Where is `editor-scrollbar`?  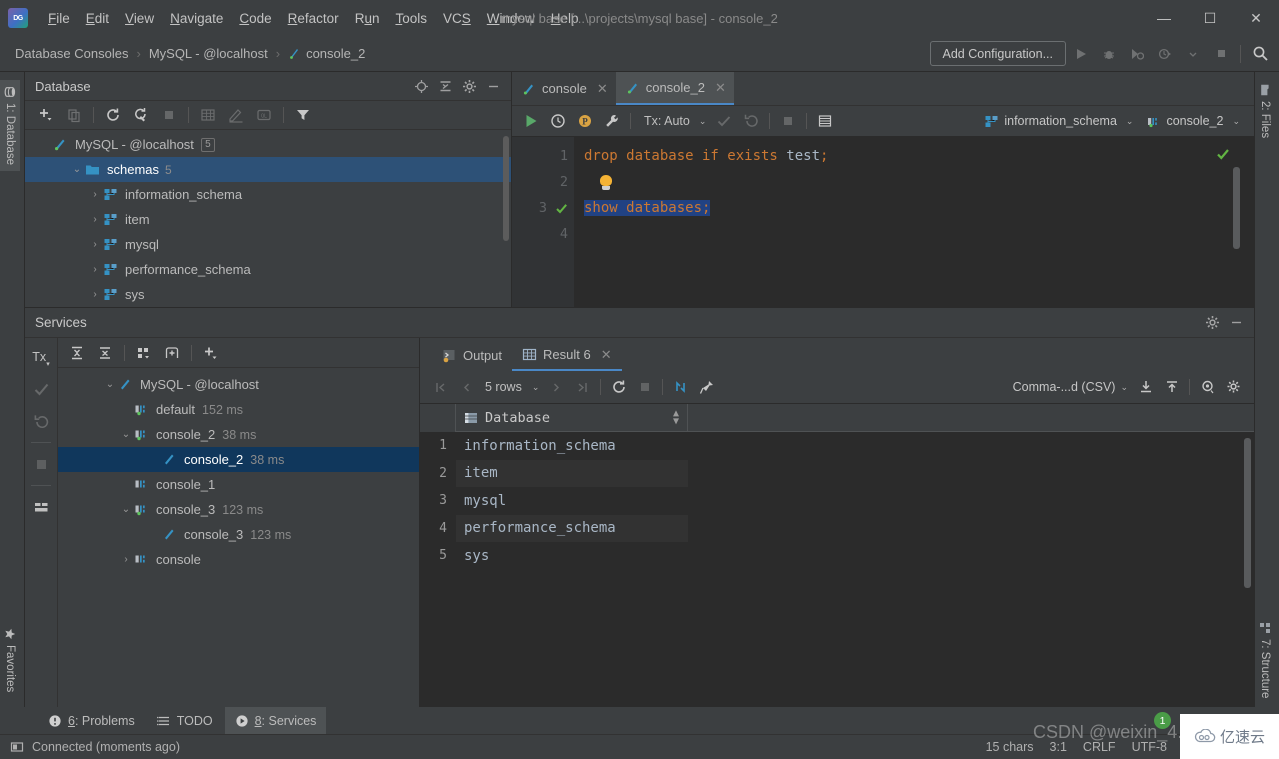 editor-scrollbar is located at coordinates (1236, 208).